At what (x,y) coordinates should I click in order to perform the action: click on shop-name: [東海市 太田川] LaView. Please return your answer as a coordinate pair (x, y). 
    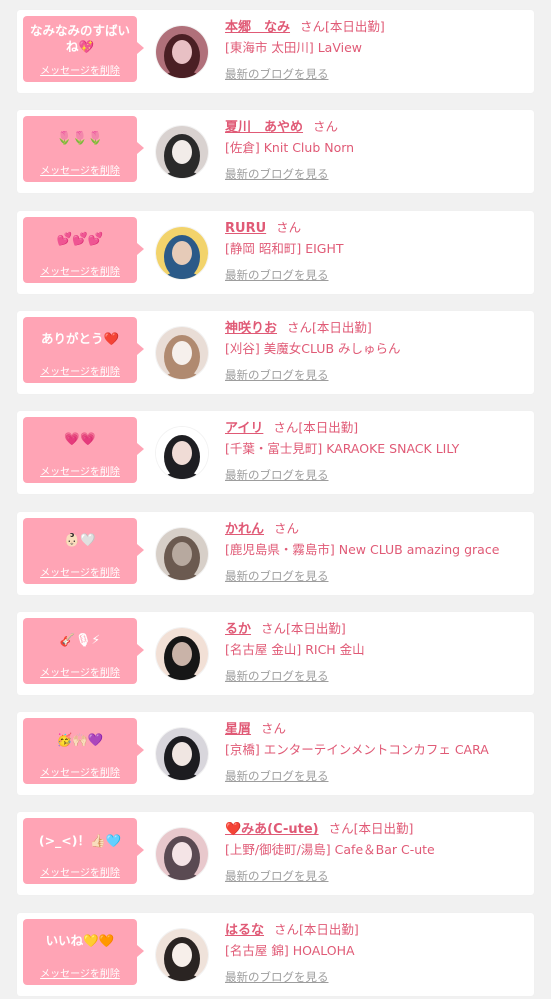
    Looking at the image, I should click on (293, 47).